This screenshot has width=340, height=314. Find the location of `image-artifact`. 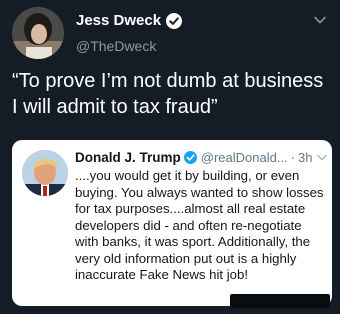

image-artifact is located at coordinates (280, 301).